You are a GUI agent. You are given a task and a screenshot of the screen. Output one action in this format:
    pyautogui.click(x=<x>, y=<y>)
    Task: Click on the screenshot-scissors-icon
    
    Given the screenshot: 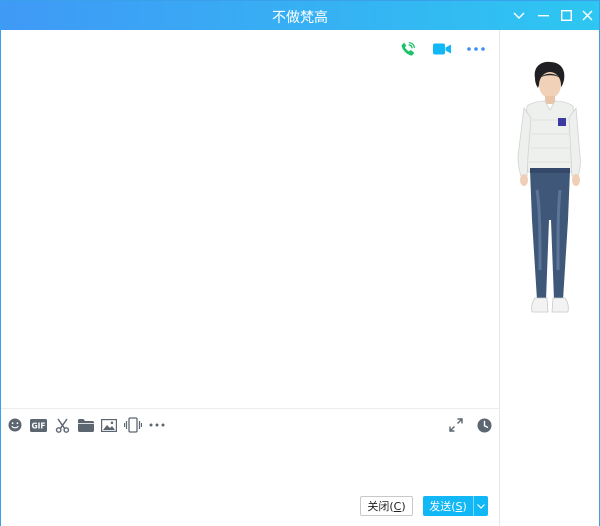 What is the action you would take?
    pyautogui.click(x=62, y=425)
    